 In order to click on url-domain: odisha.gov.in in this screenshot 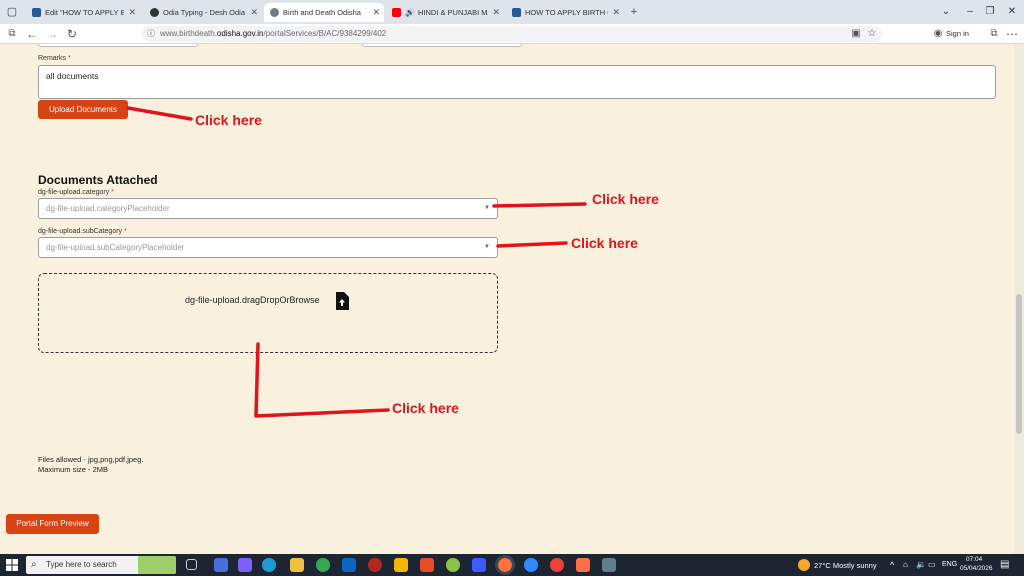, I will do `click(240, 33)`.